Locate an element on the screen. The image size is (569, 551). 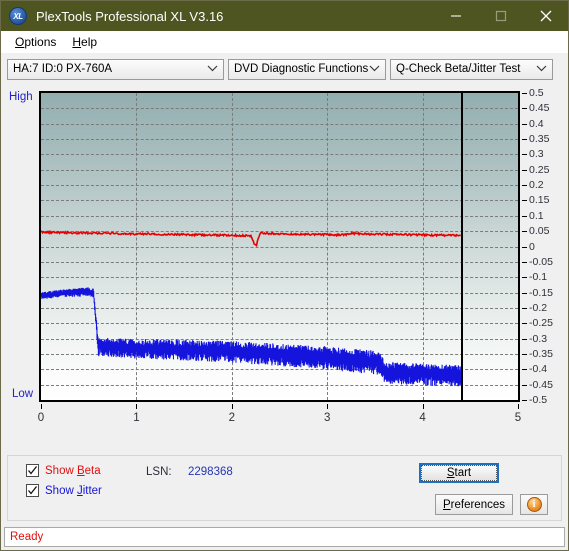
x-axis-tick-label: 4 is located at coordinates (422, 418).